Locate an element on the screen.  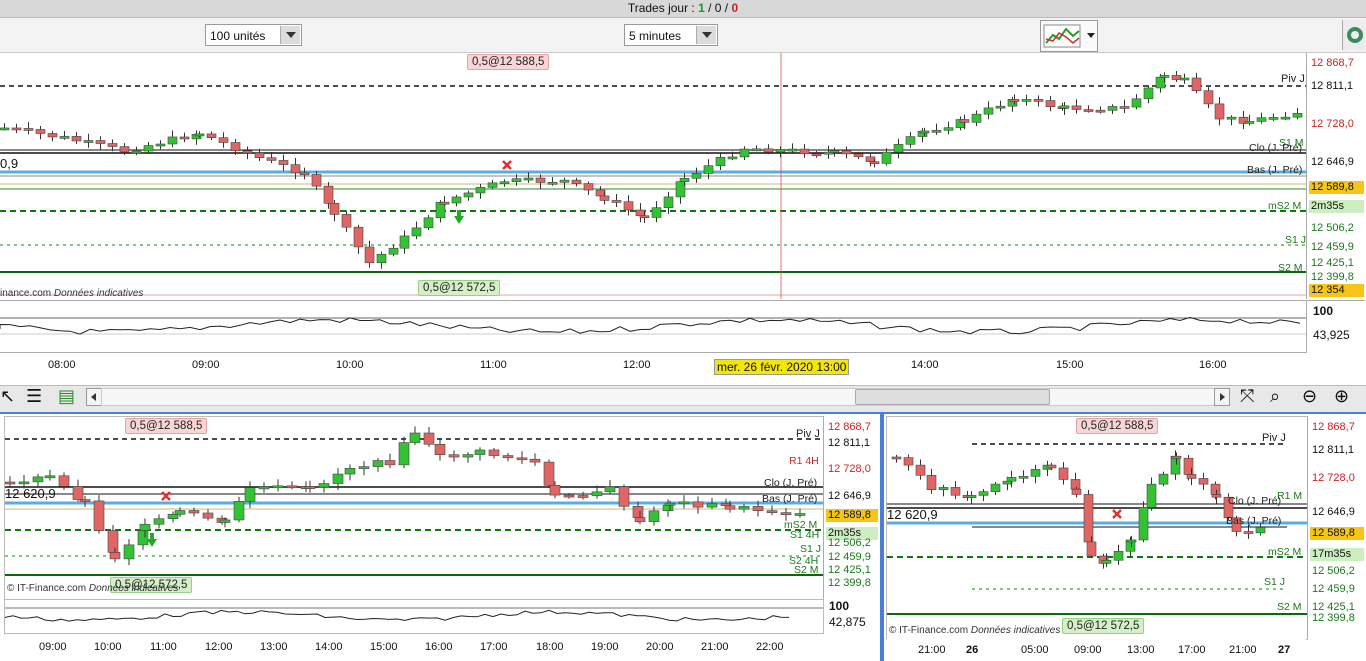
time-axis-label: 09:00 is located at coordinates (1088, 650).